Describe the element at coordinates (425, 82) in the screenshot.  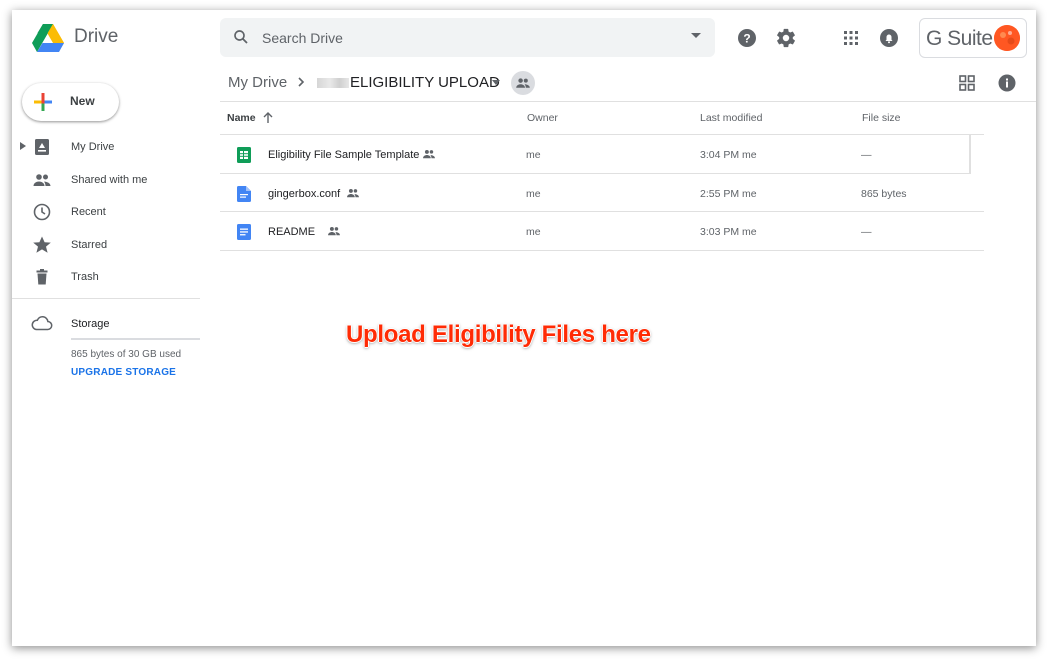
I see `breadcrumb-current-folder: ELIGIBILITY UPLOAD` at that location.